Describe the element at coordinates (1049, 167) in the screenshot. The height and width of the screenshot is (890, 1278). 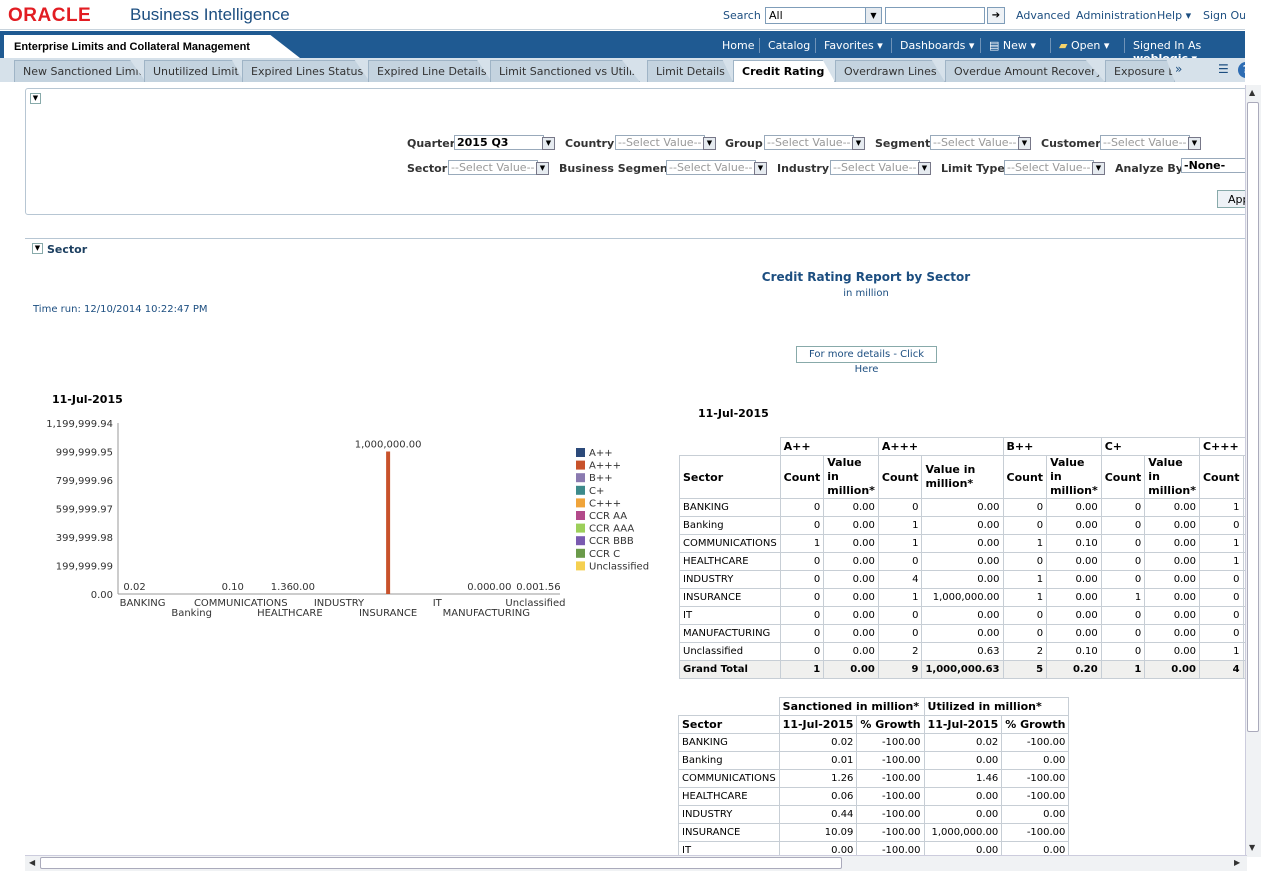
I see `limit-type-select: --Select Value--` at that location.